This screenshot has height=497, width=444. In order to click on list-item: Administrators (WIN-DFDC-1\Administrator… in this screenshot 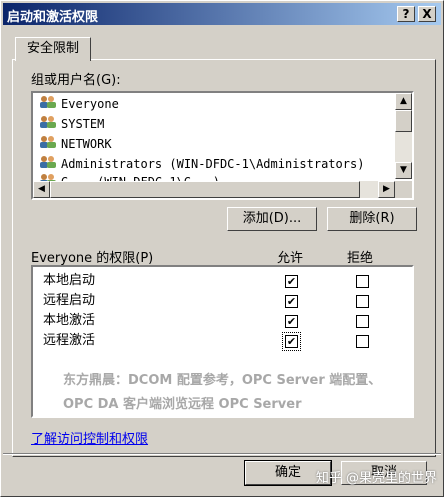, I will do `click(201, 164)`.